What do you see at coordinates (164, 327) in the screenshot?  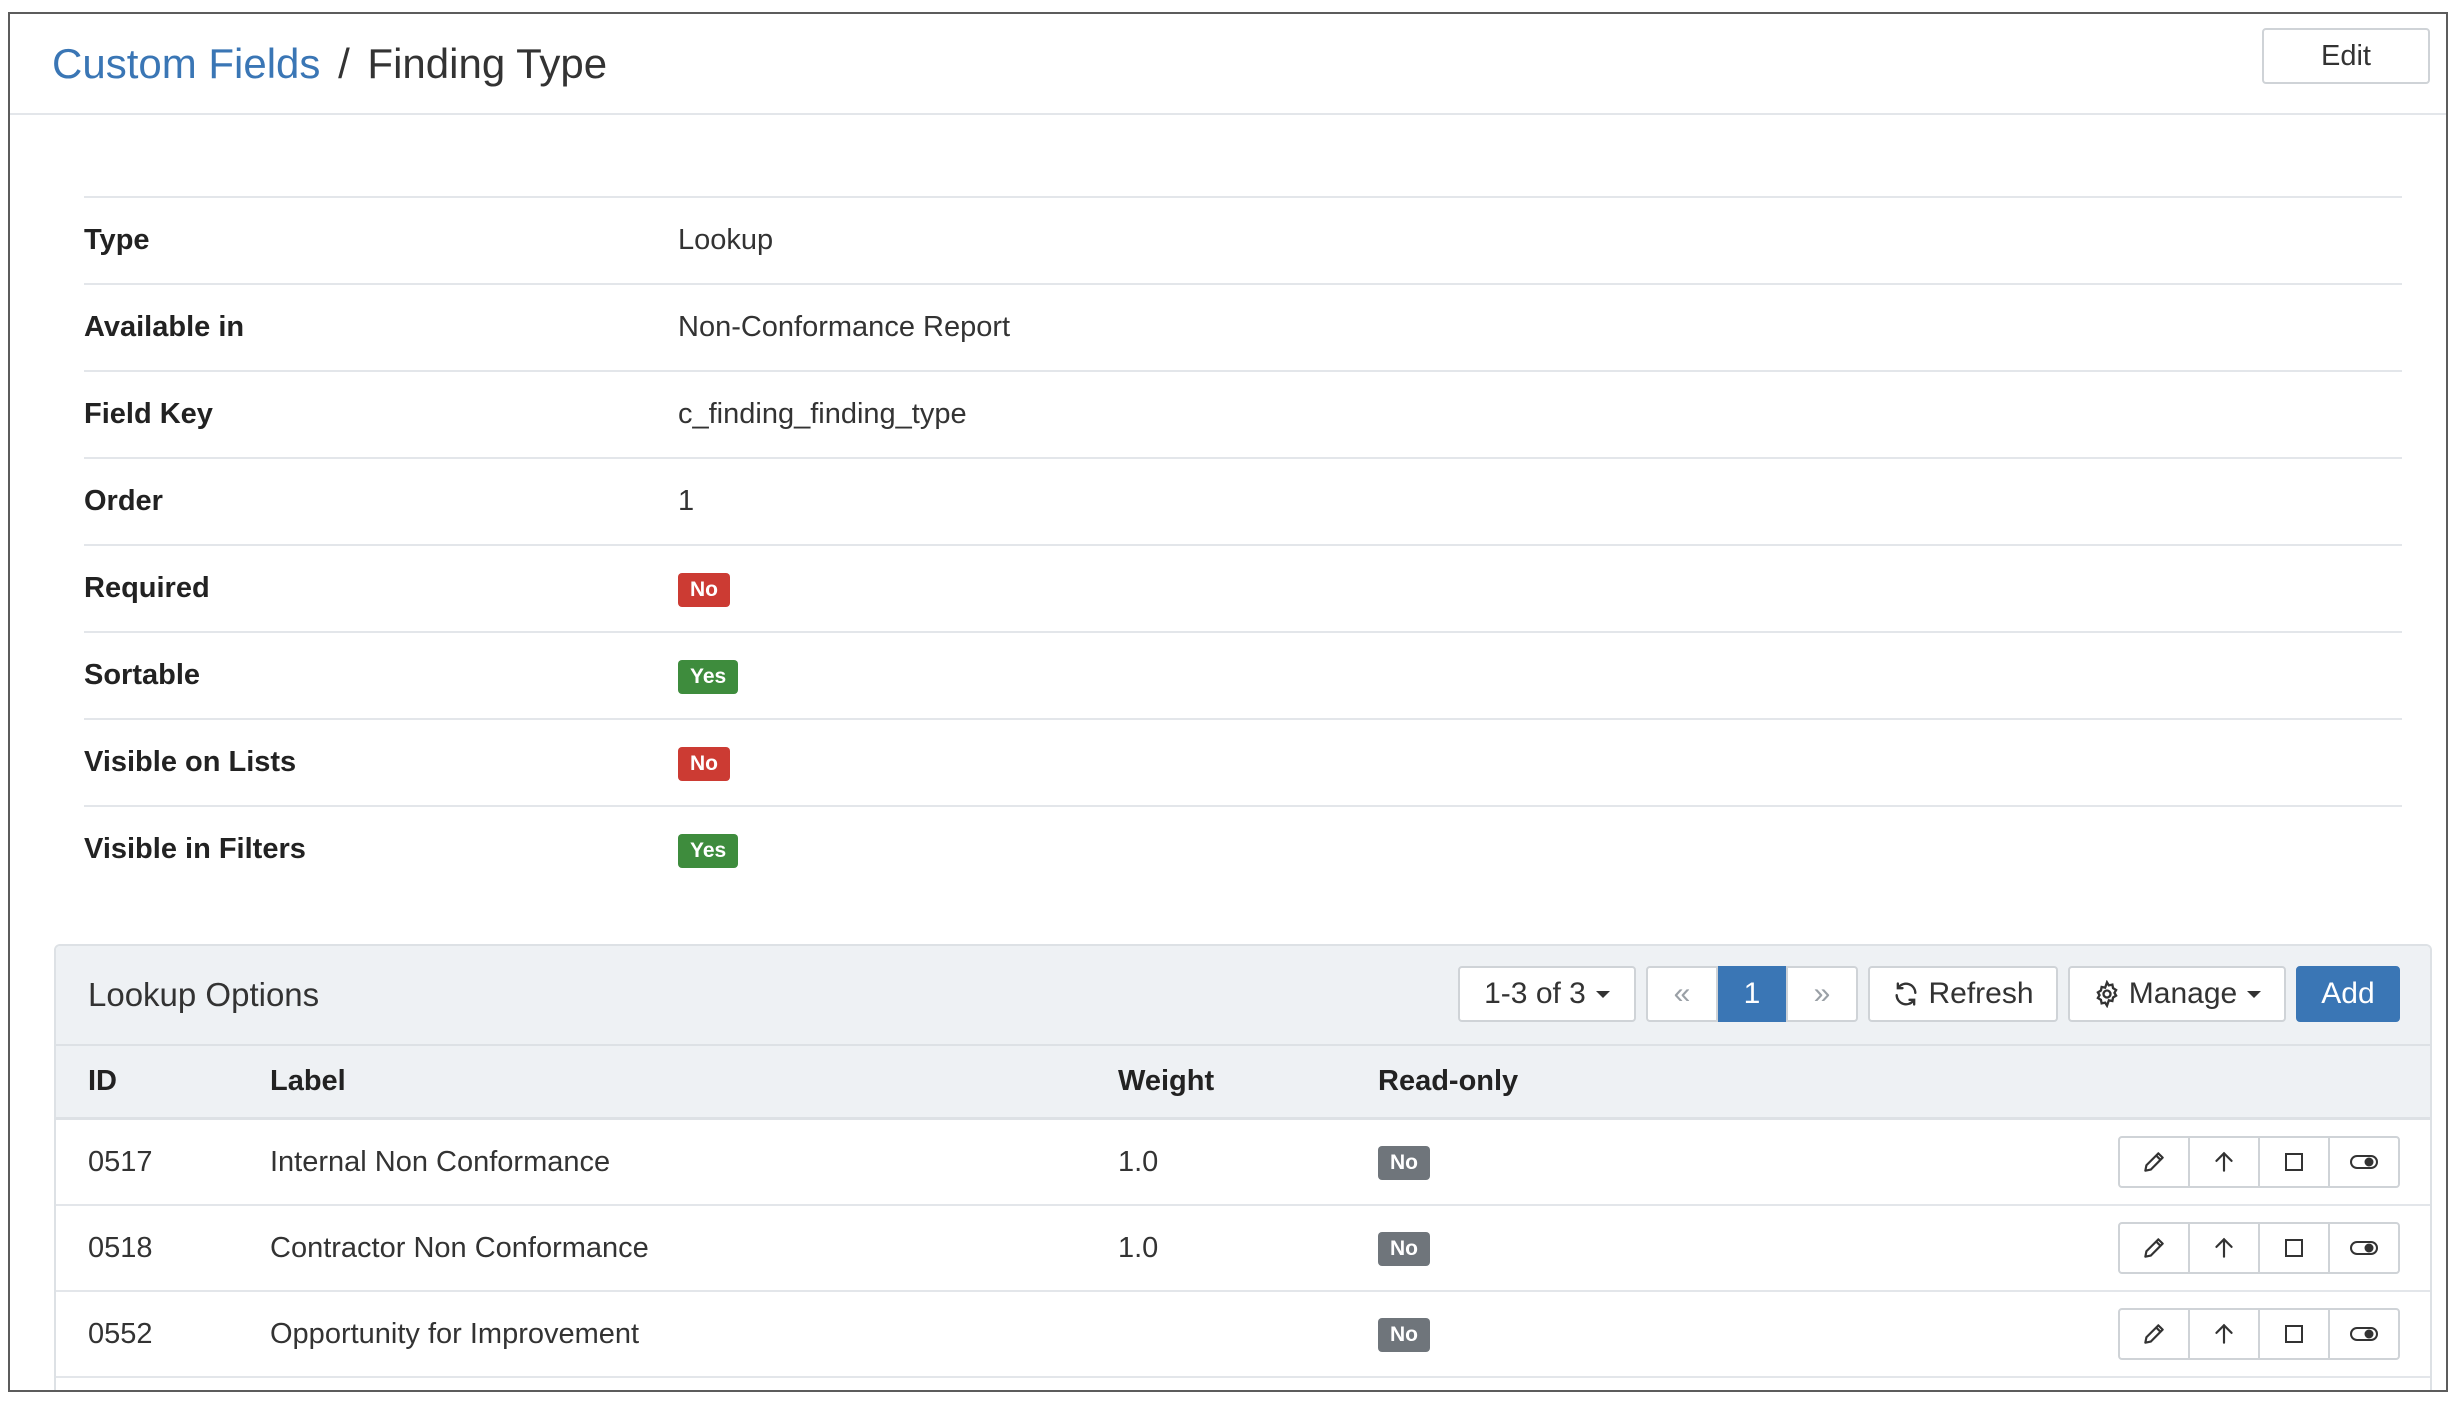 I see `detail-label: Available in` at bounding box center [164, 327].